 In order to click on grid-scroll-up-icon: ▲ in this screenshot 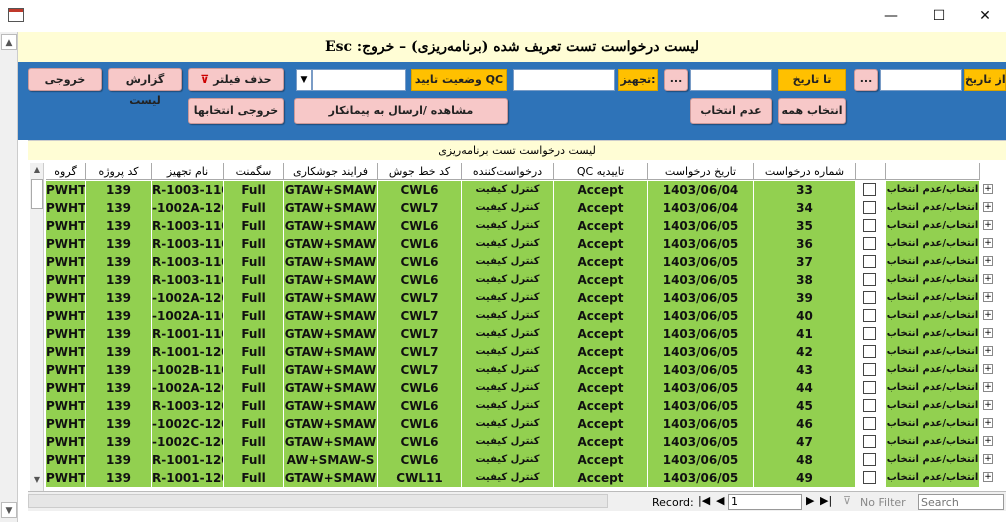, I will do `click(37, 170)`.